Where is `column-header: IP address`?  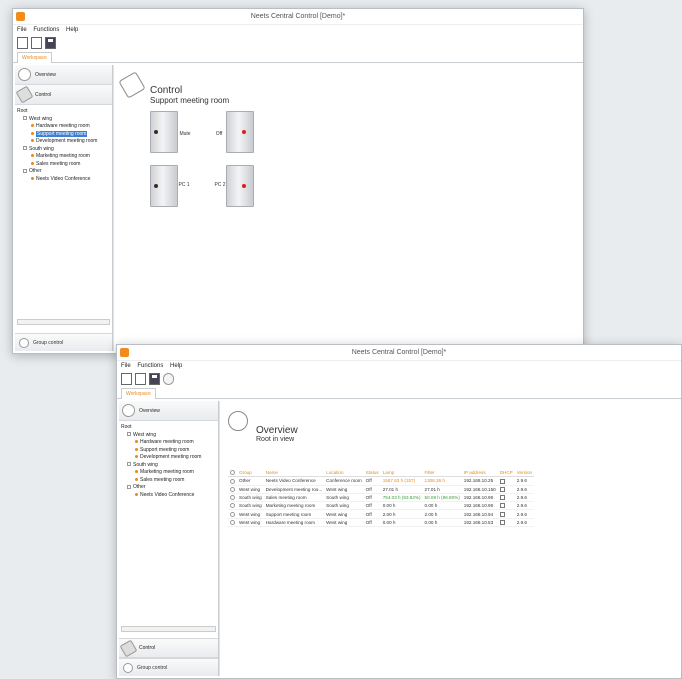 column-header: IP address is located at coordinates (479, 473).